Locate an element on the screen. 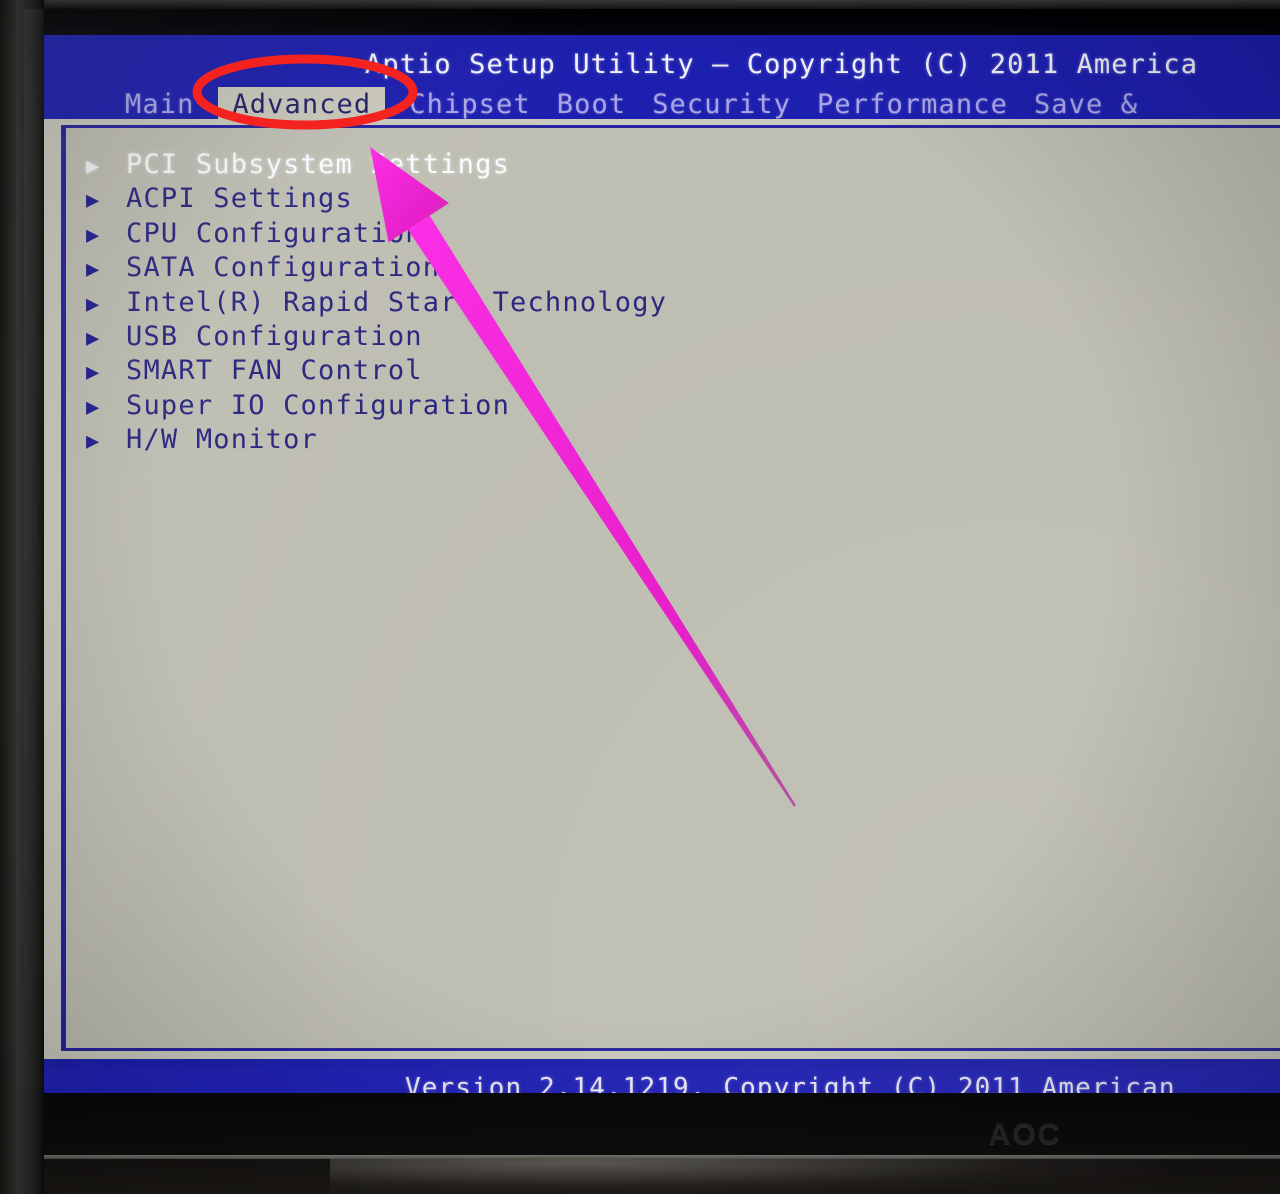  menu-item-label: USB Configuration is located at coordinates (274, 336).